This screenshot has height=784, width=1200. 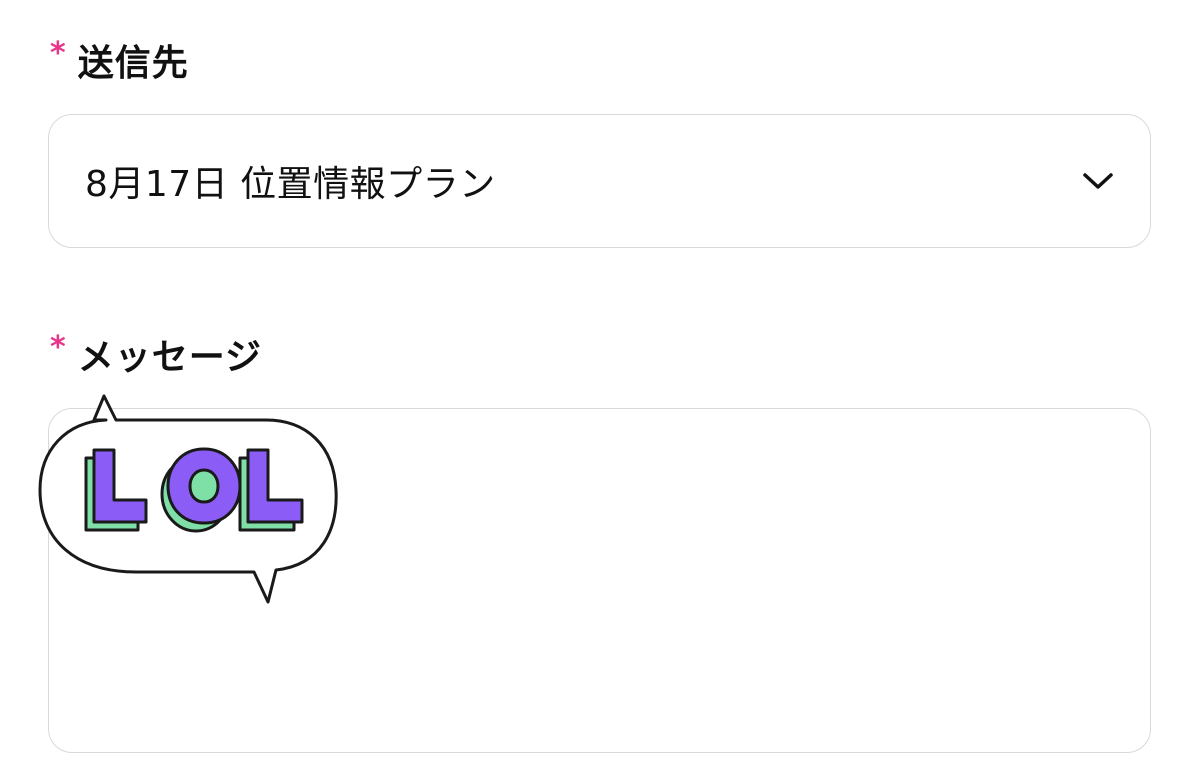 I want to click on speech-bubble-icon, so click(x=188, y=499).